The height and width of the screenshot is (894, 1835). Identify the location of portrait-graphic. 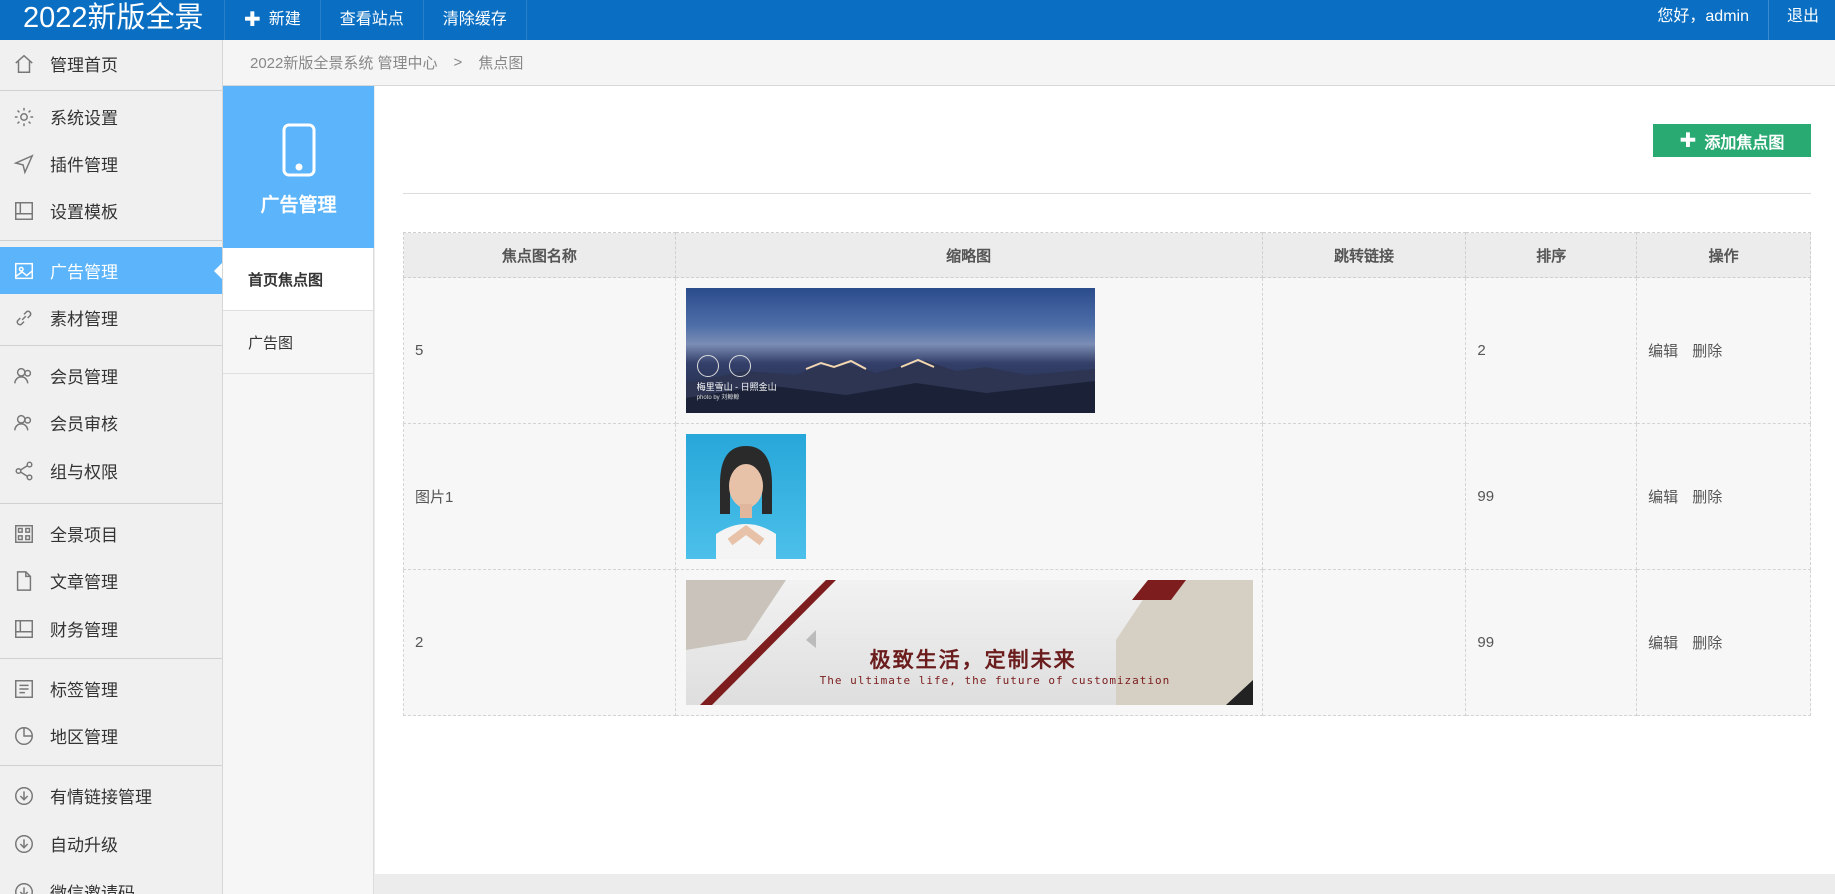
(745, 502).